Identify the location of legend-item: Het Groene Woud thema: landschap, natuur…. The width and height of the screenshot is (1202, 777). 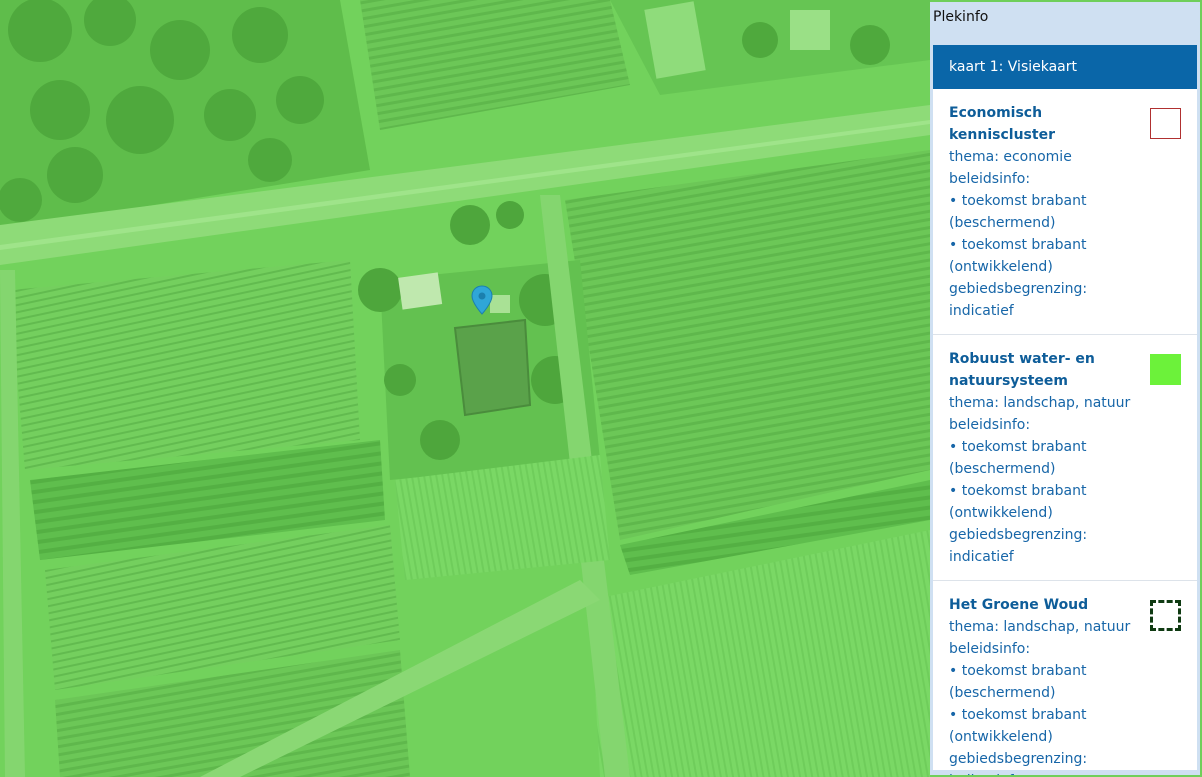
(1065, 678).